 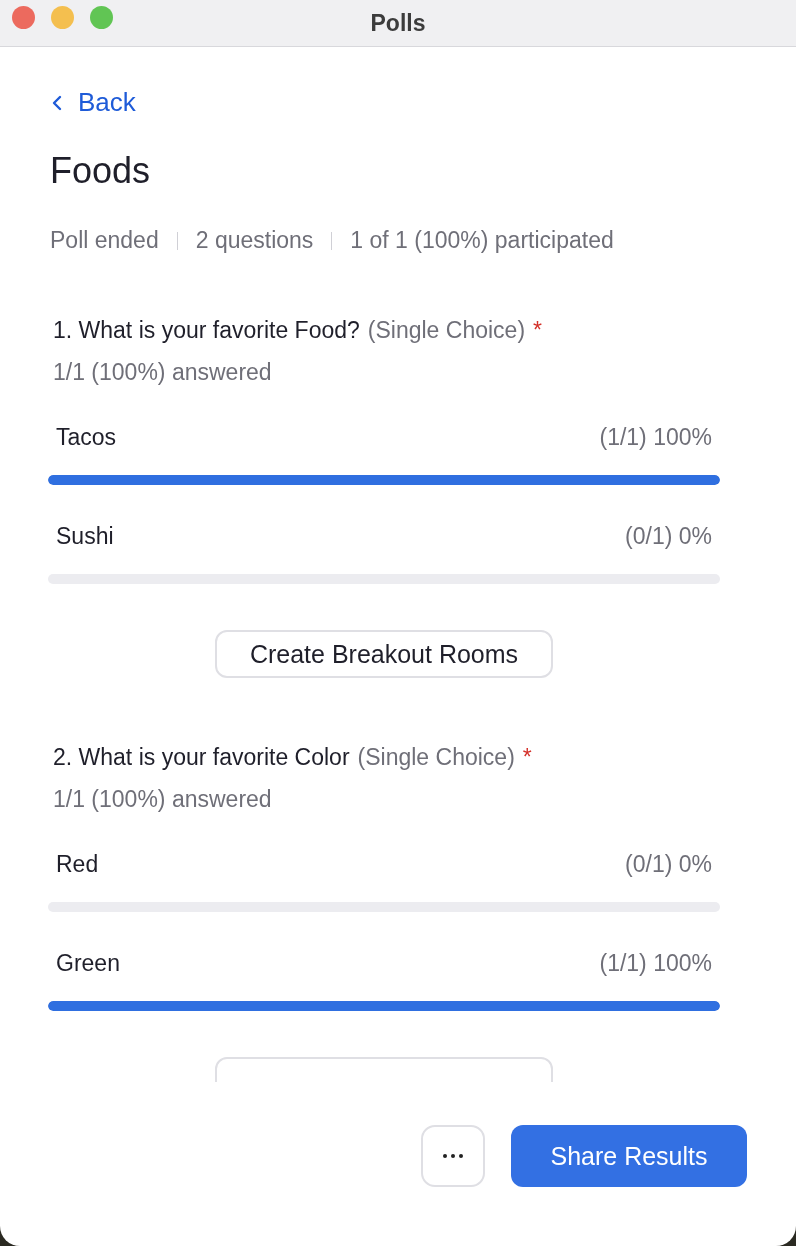 What do you see at coordinates (206, 330) in the screenshot?
I see `question-text: 1. What is your favorite Food?` at bounding box center [206, 330].